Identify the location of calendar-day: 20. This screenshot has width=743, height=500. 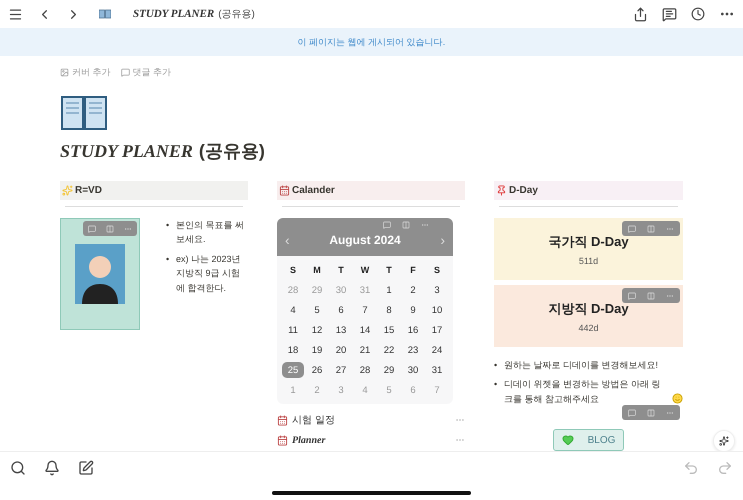
(341, 350).